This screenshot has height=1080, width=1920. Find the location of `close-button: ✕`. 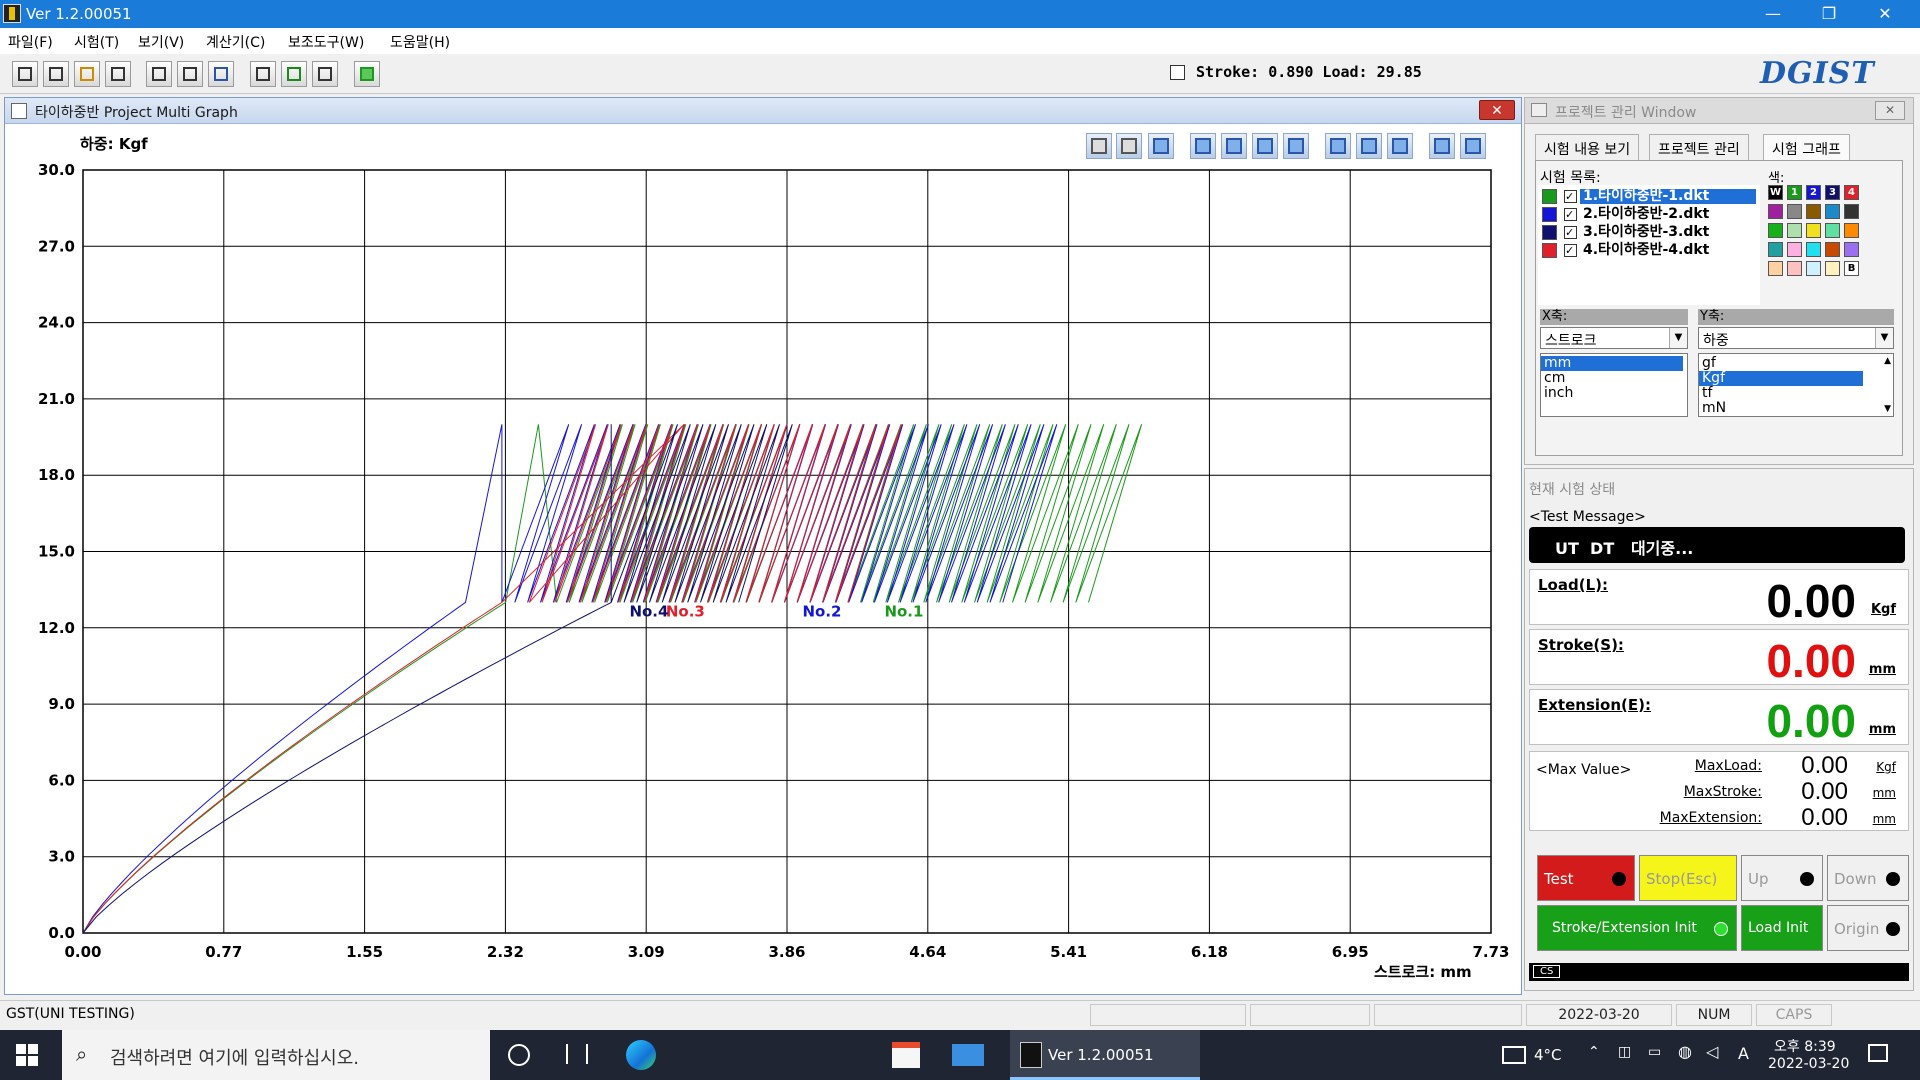

close-button: ✕ is located at coordinates (1885, 14).